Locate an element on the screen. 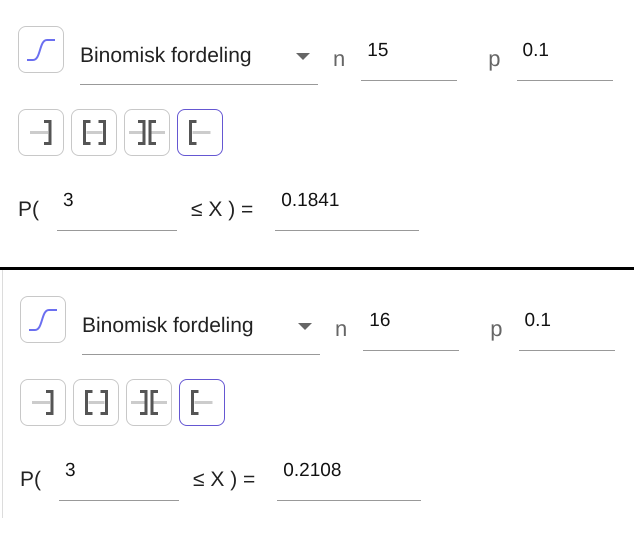 Image resolution: width=634 pixels, height=541 pixels. result-field: 0.1841 is located at coordinates (347, 203).